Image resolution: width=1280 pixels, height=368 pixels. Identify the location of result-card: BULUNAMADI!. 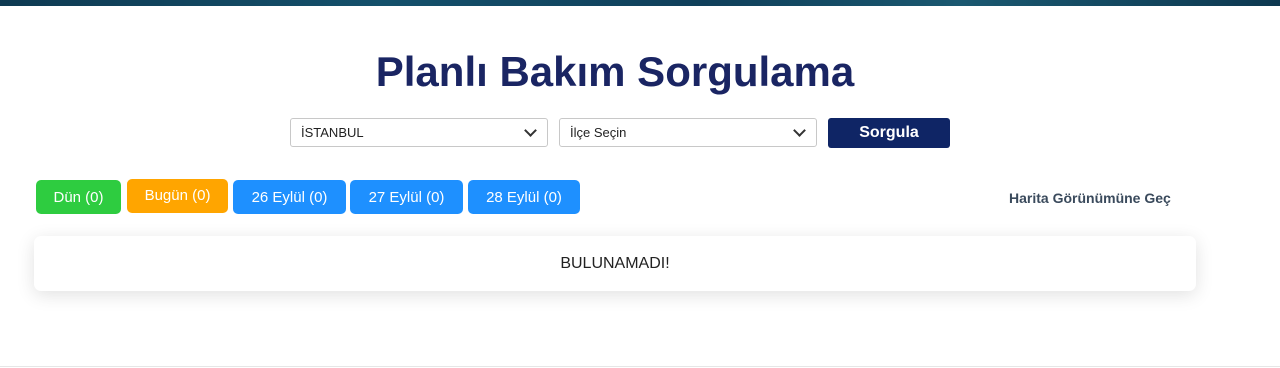
(615, 263).